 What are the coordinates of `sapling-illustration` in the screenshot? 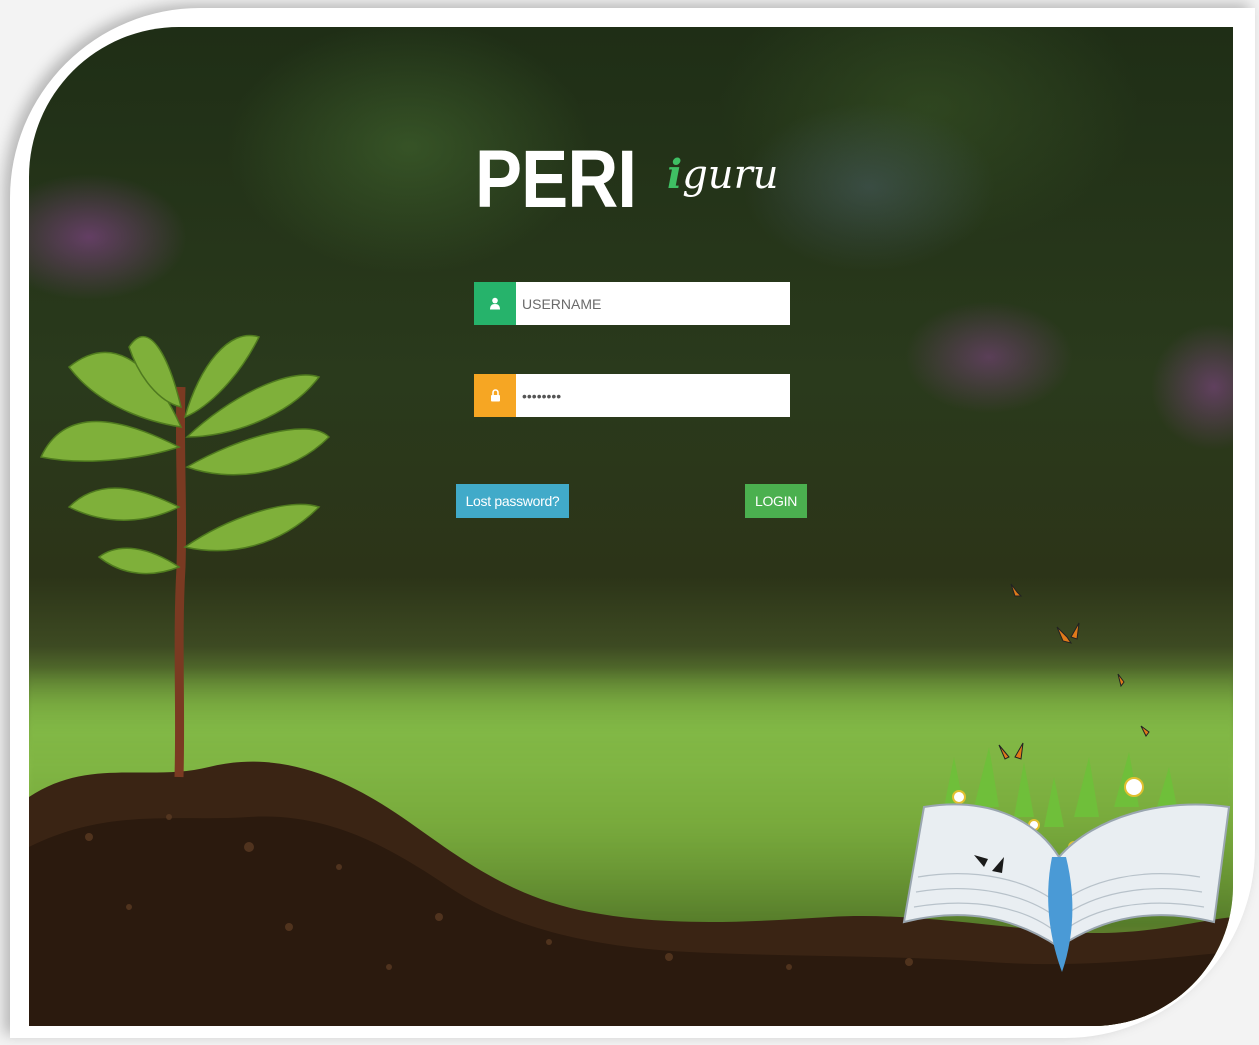 It's located at (185, 556).